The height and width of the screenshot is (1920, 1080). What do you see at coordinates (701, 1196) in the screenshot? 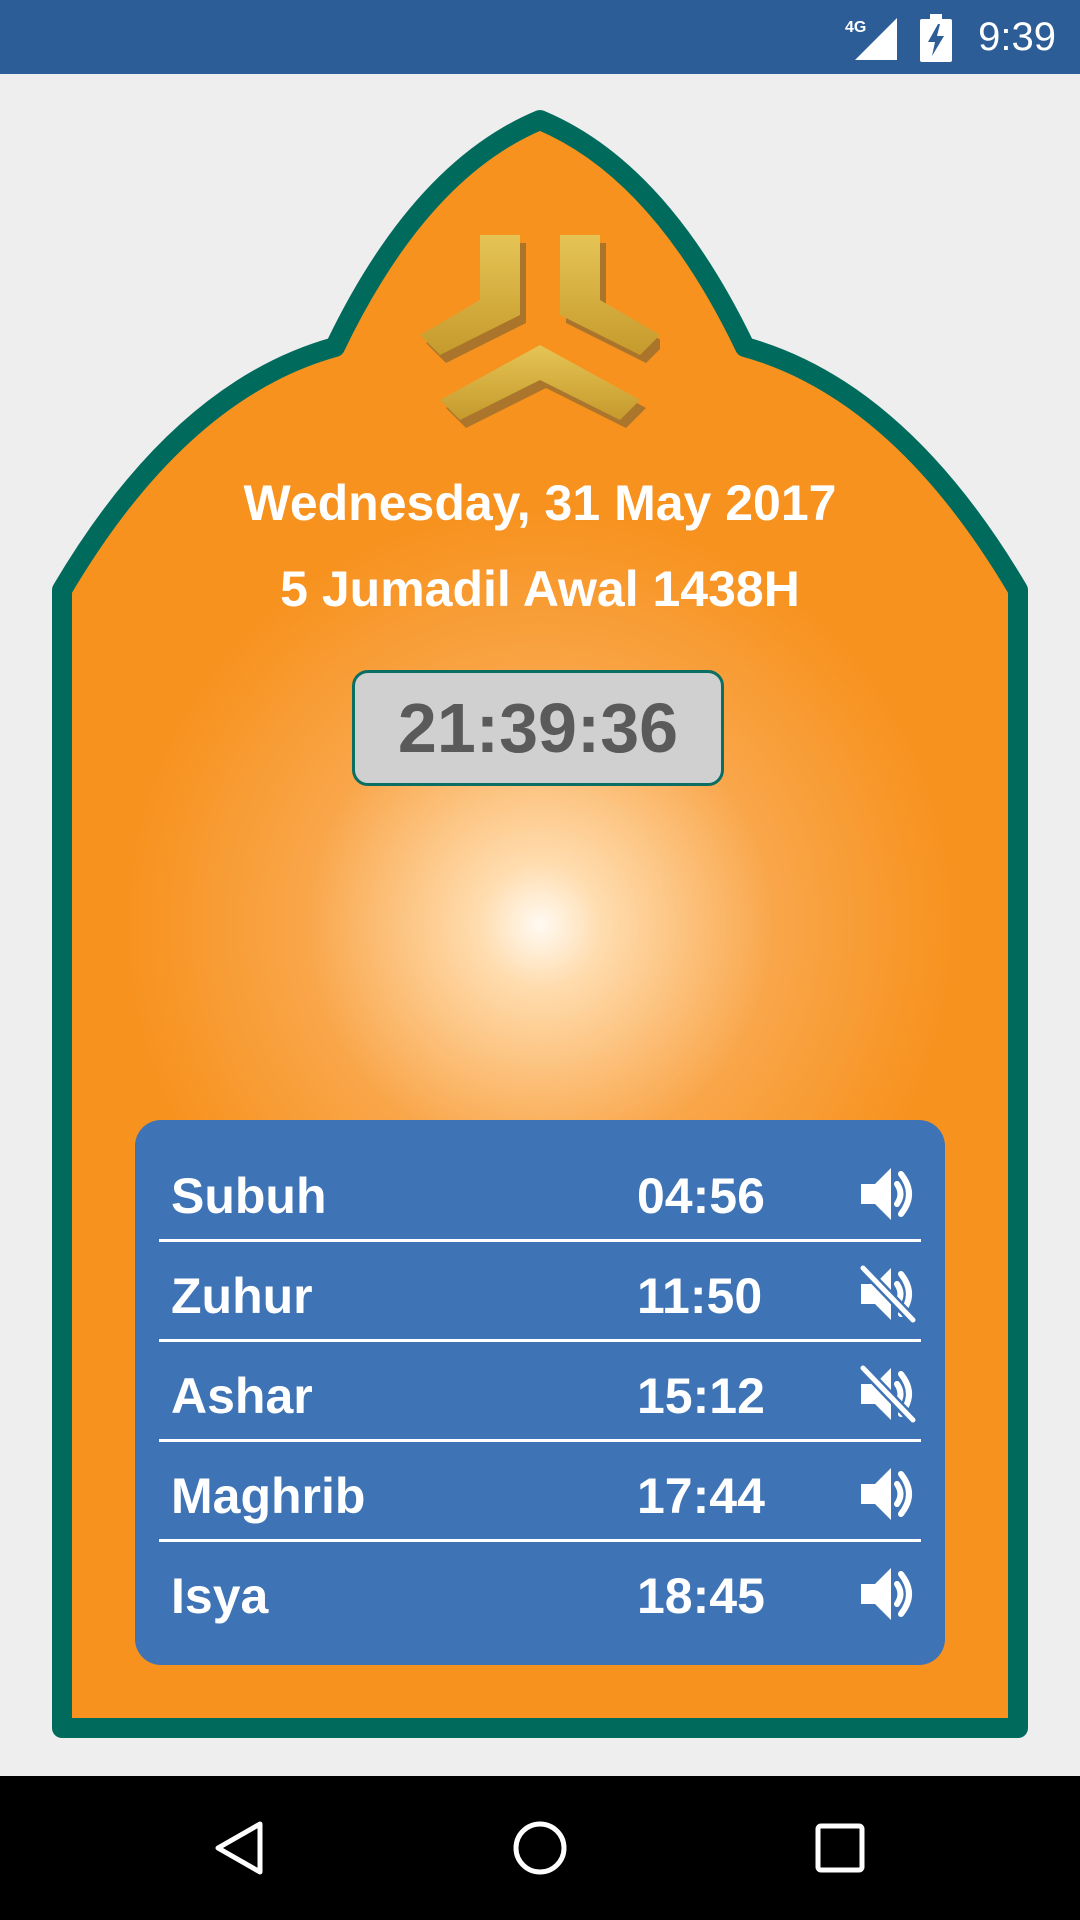
I see `prayer-time: 04:56` at bounding box center [701, 1196].